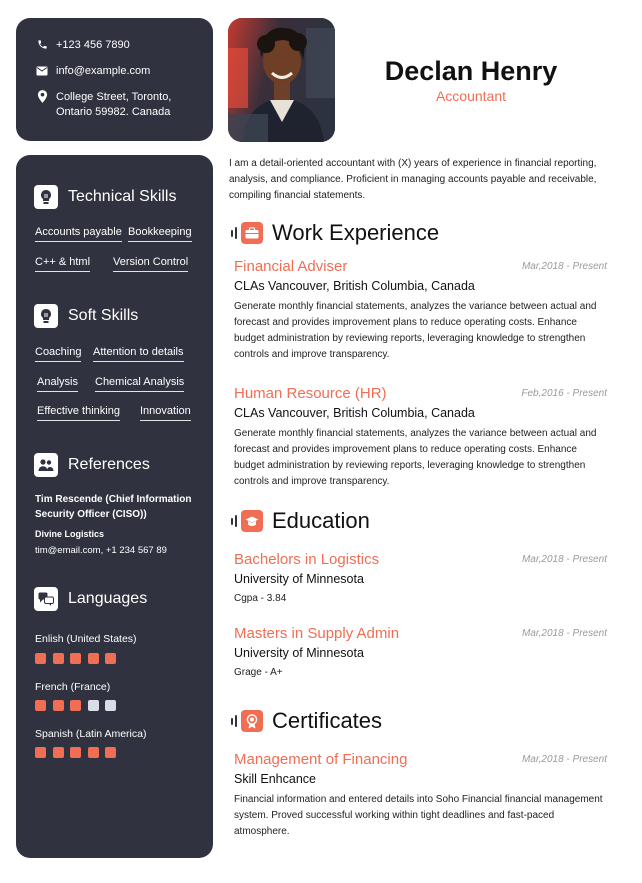  Describe the element at coordinates (327, 720) in the screenshot. I see `certificates-title: Certificates` at that location.